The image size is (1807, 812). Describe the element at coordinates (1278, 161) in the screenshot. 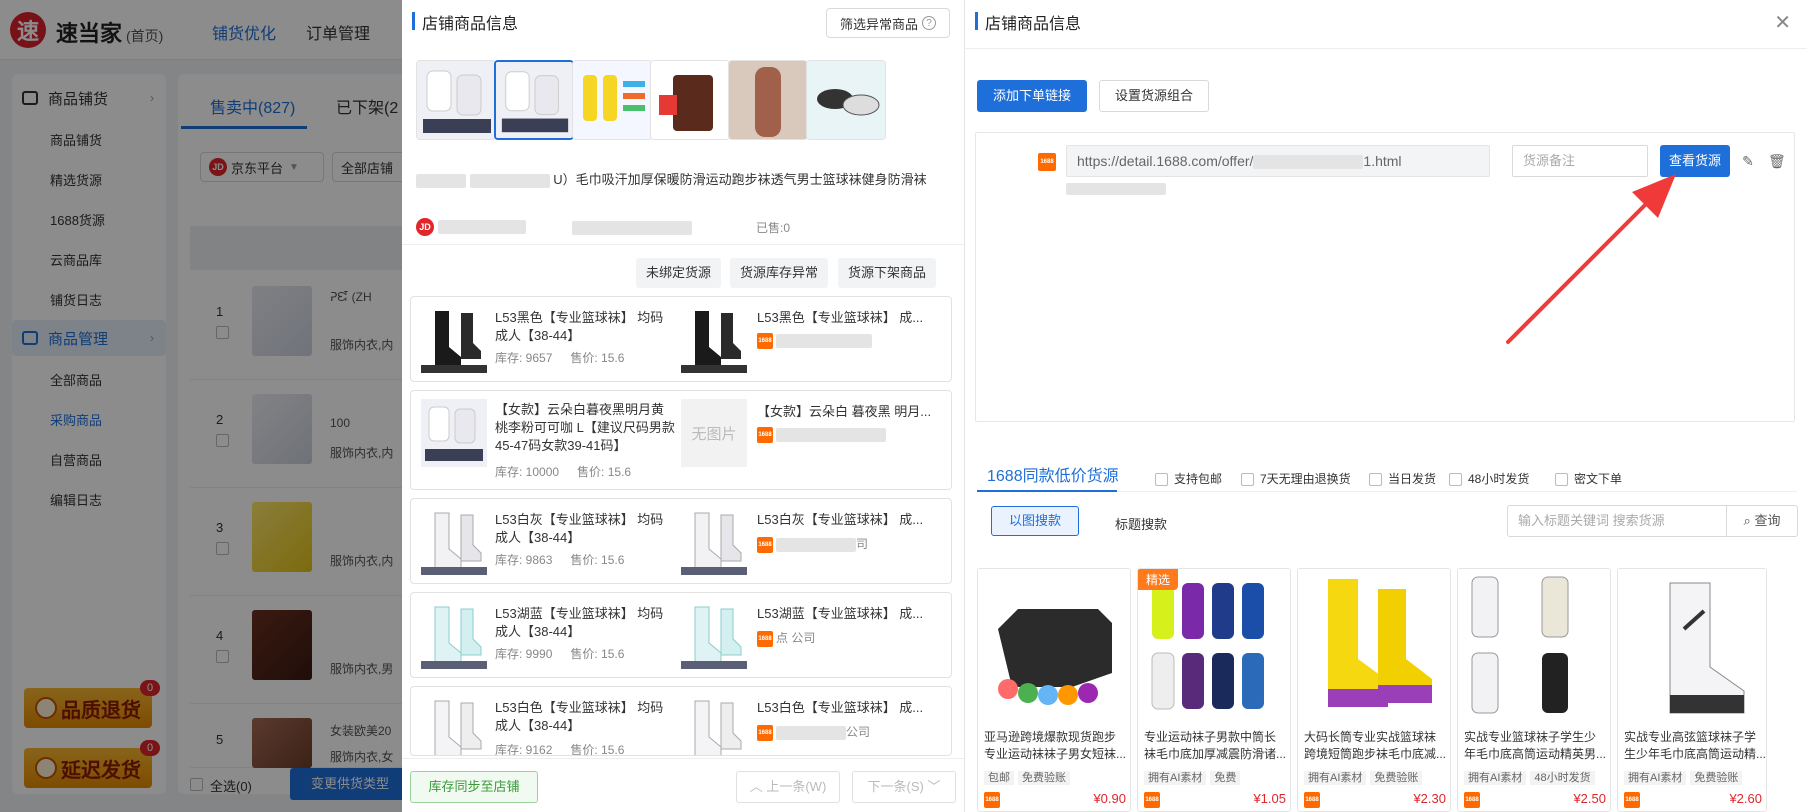

I see `source-url-input: https://detail.1688.com/offer/1.html` at that location.